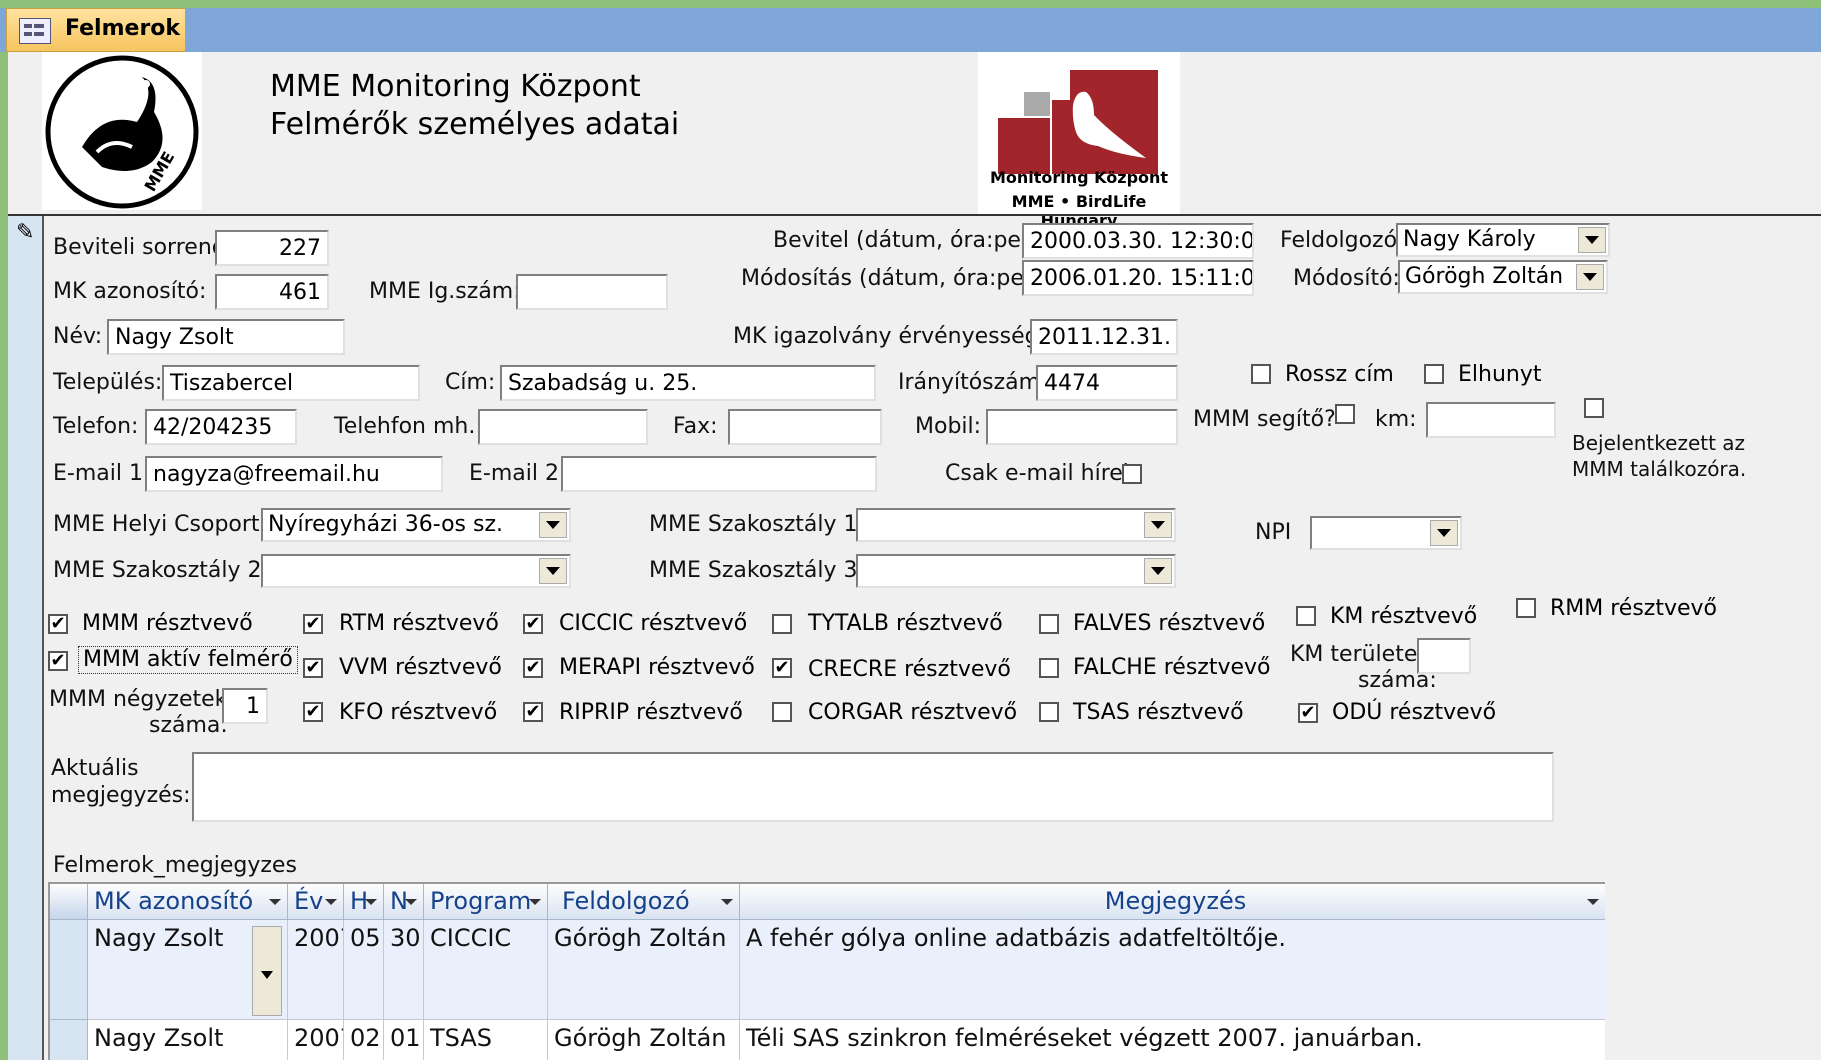  I want to click on corgar-checkbox, so click(782, 712).